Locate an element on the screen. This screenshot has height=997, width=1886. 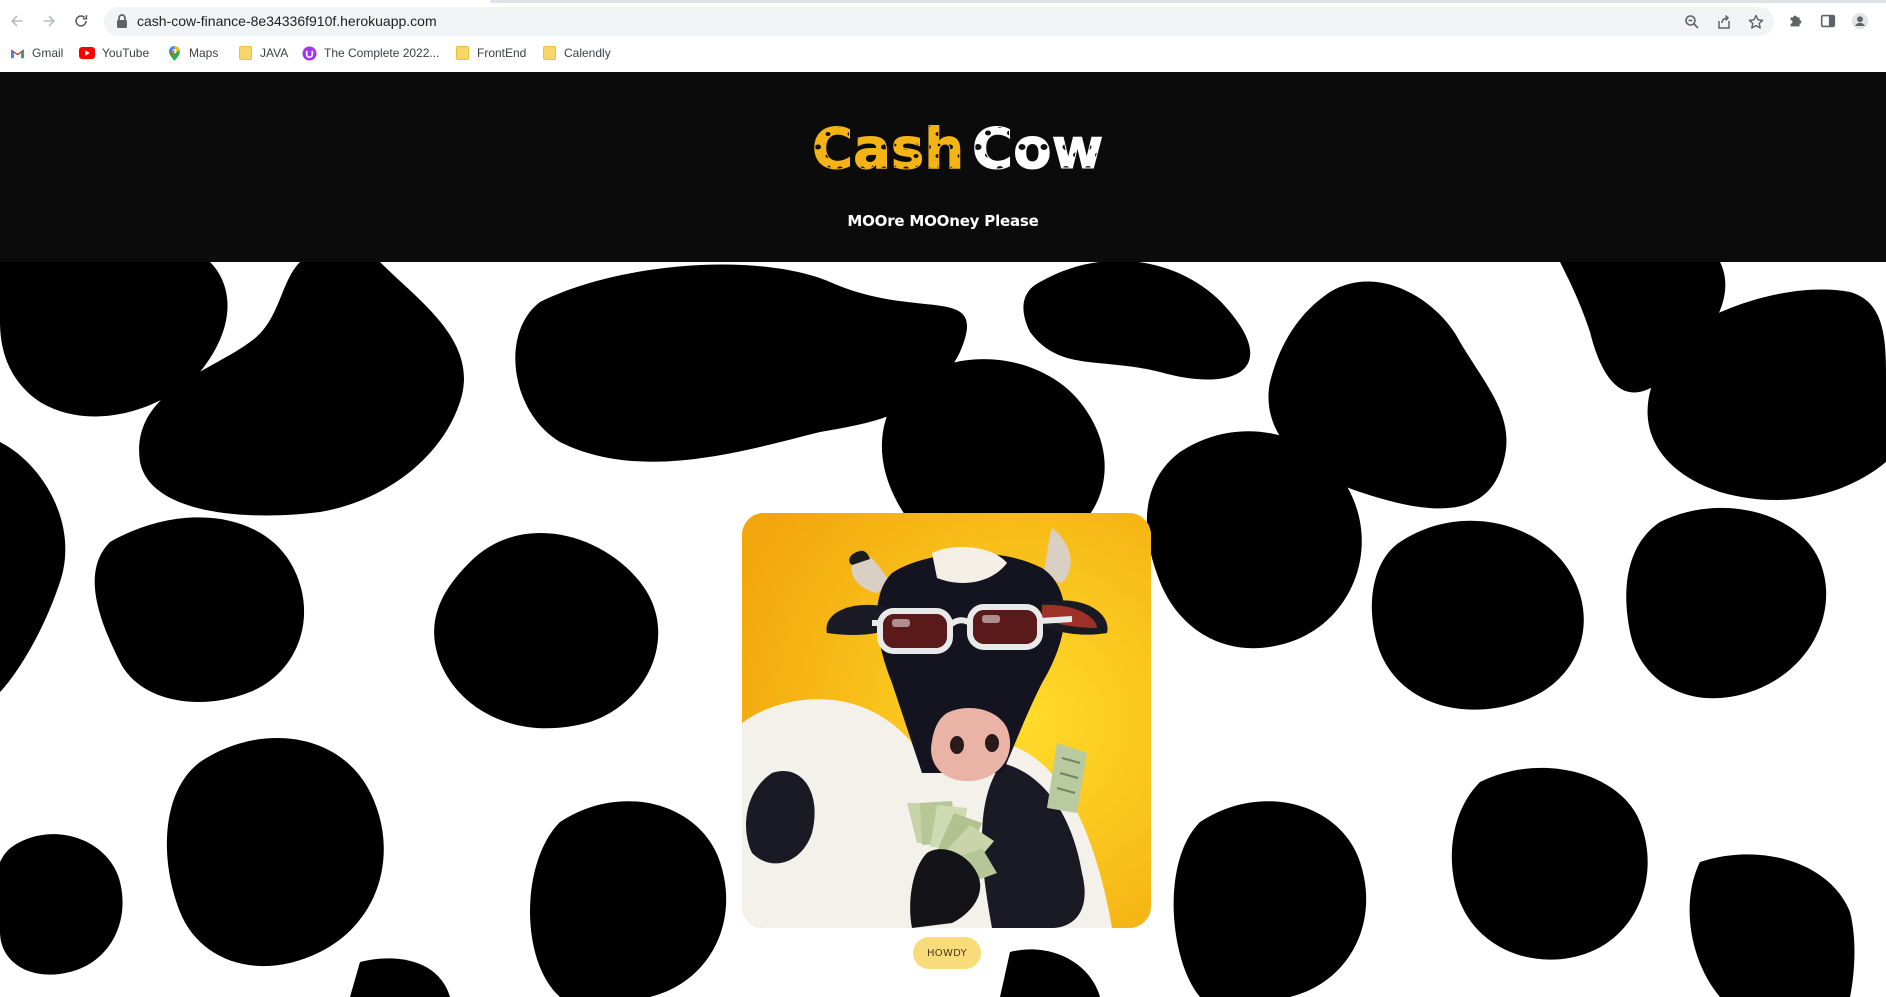
side-panel-icon is located at coordinates (1828, 21).